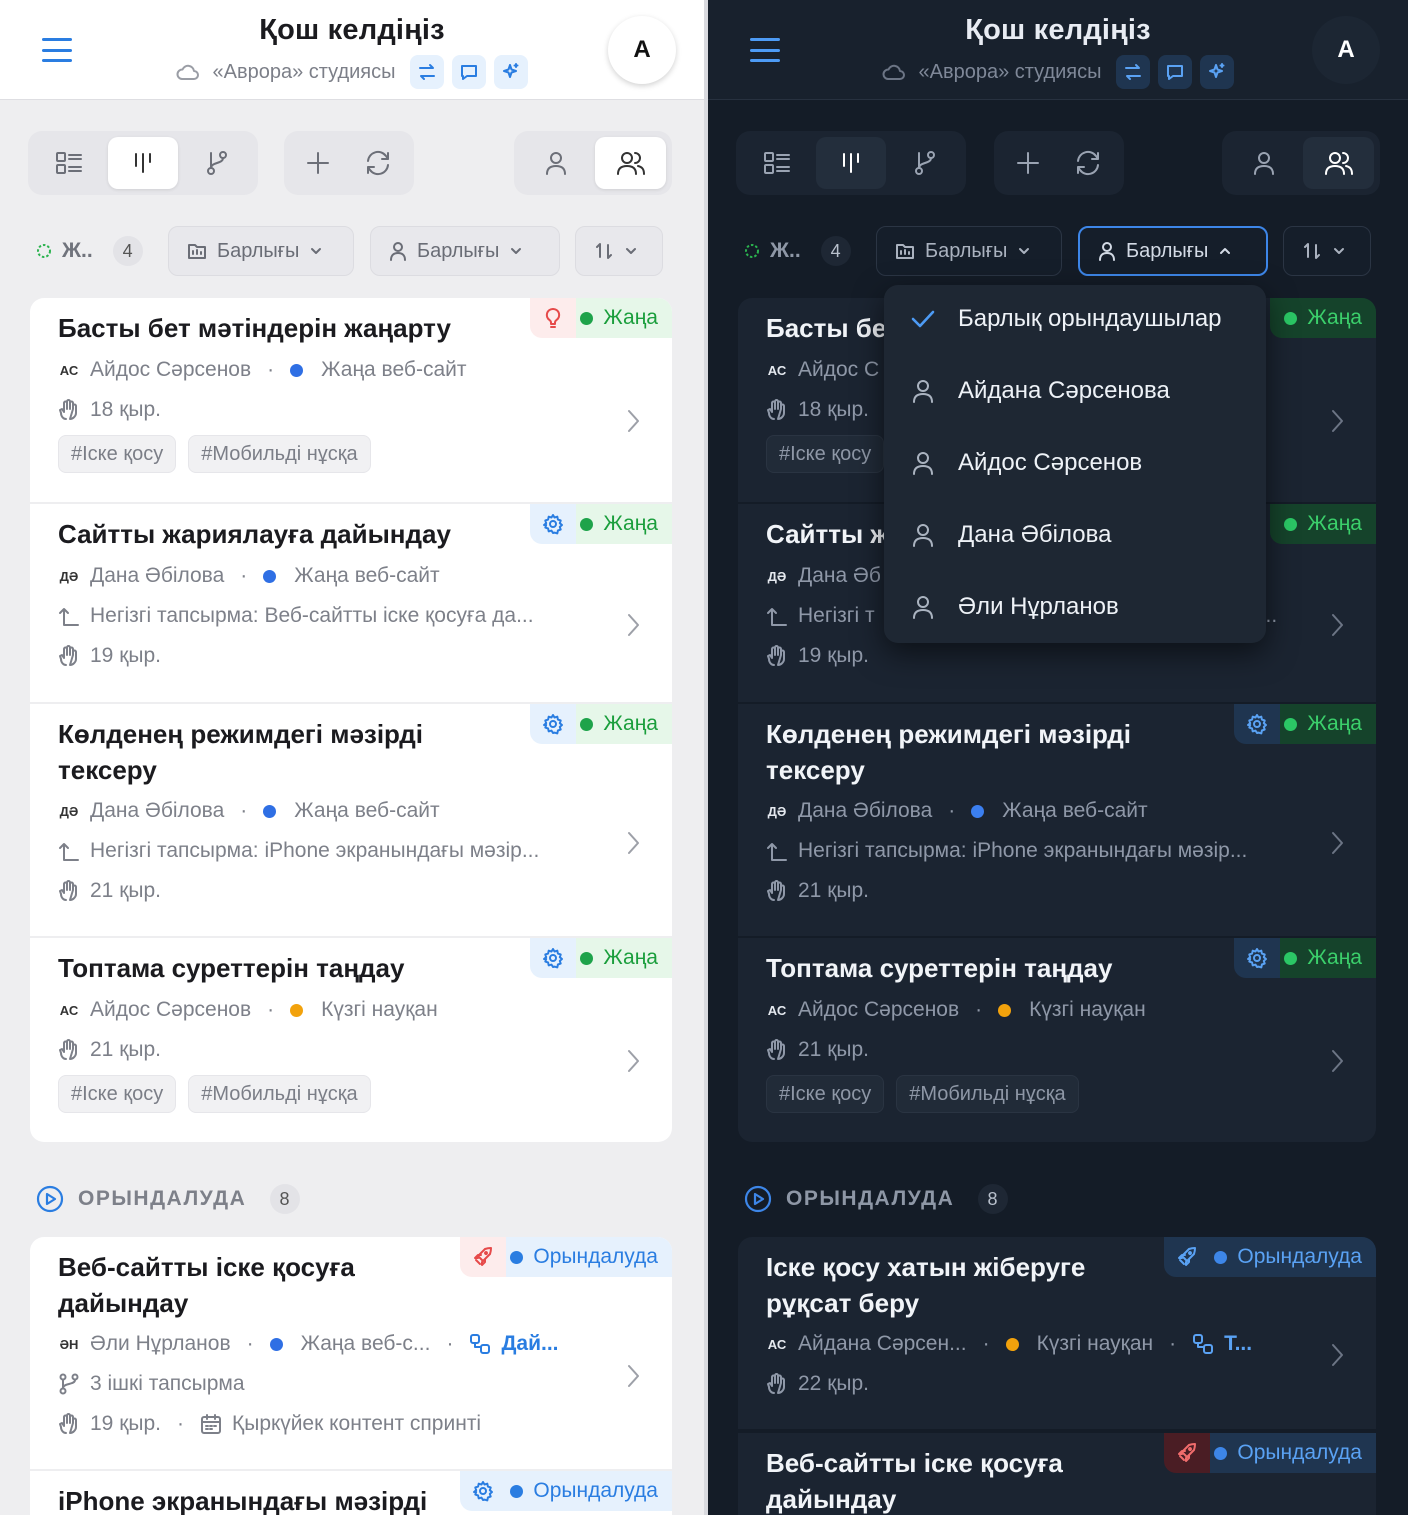 This screenshot has height=1515, width=1408. I want to click on status-badge-label: Жаңа, so click(630, 523).